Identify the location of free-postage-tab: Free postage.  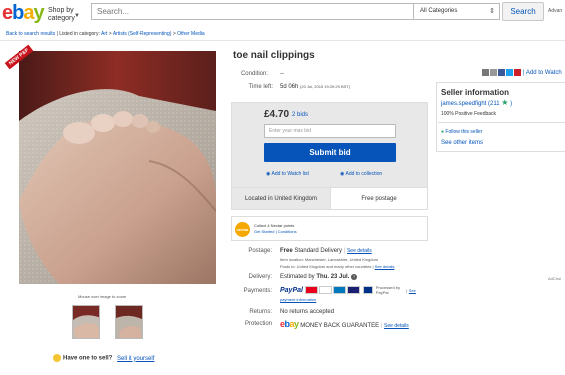
(378, 198).